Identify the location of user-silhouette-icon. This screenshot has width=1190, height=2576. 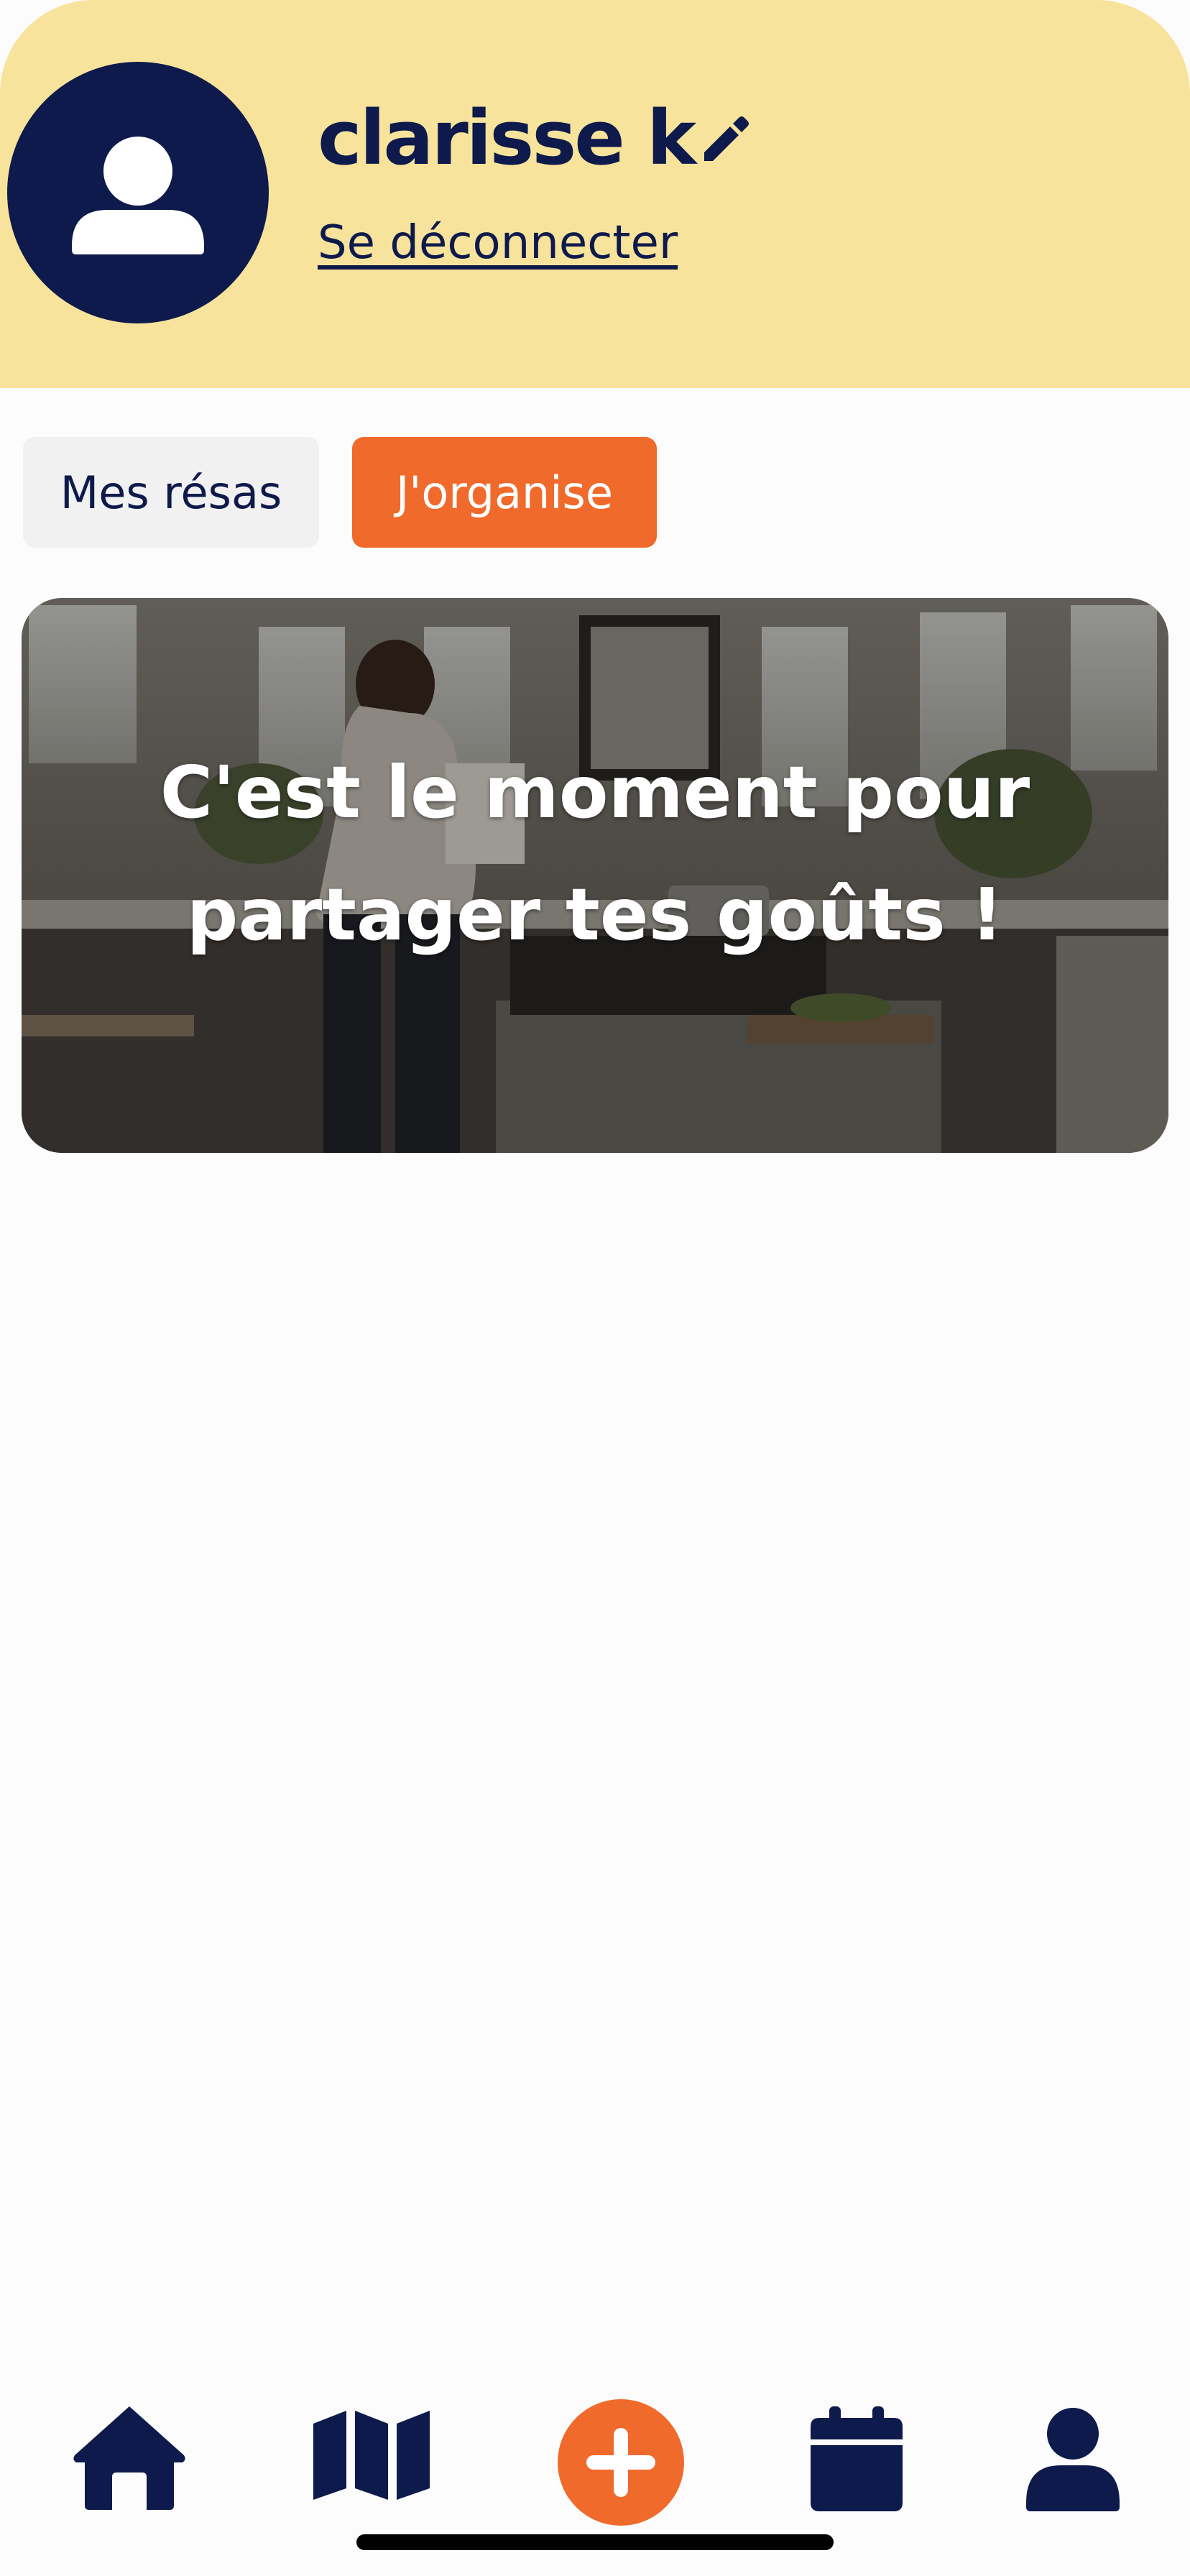
(138, 195).